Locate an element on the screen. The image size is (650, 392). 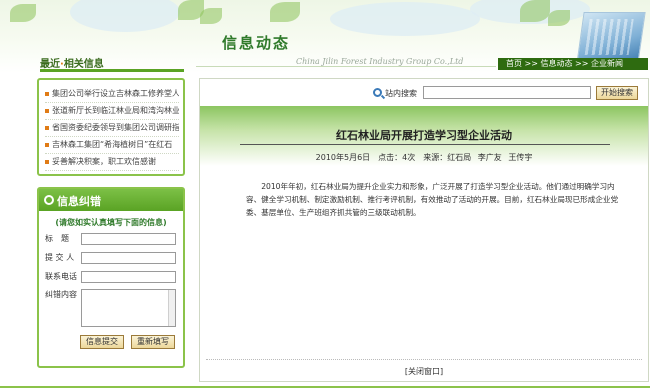
site-search: 站内搜索 开始搜索 is located at coordinates (424, 93).